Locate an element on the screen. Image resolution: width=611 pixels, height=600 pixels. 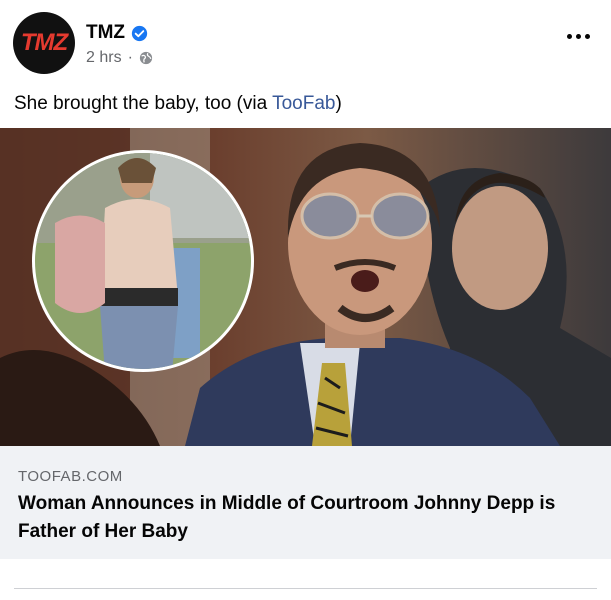
post-caption: She brought the baby, too (via TooFab) is located at coordinates (178, 104).